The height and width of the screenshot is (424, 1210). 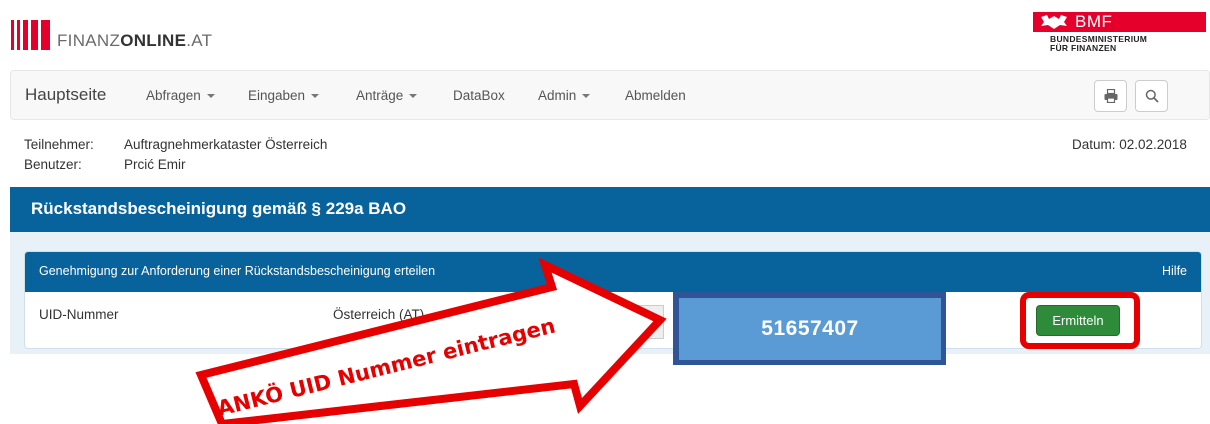 I want to click on print-button, so click(x=1110, y=96).